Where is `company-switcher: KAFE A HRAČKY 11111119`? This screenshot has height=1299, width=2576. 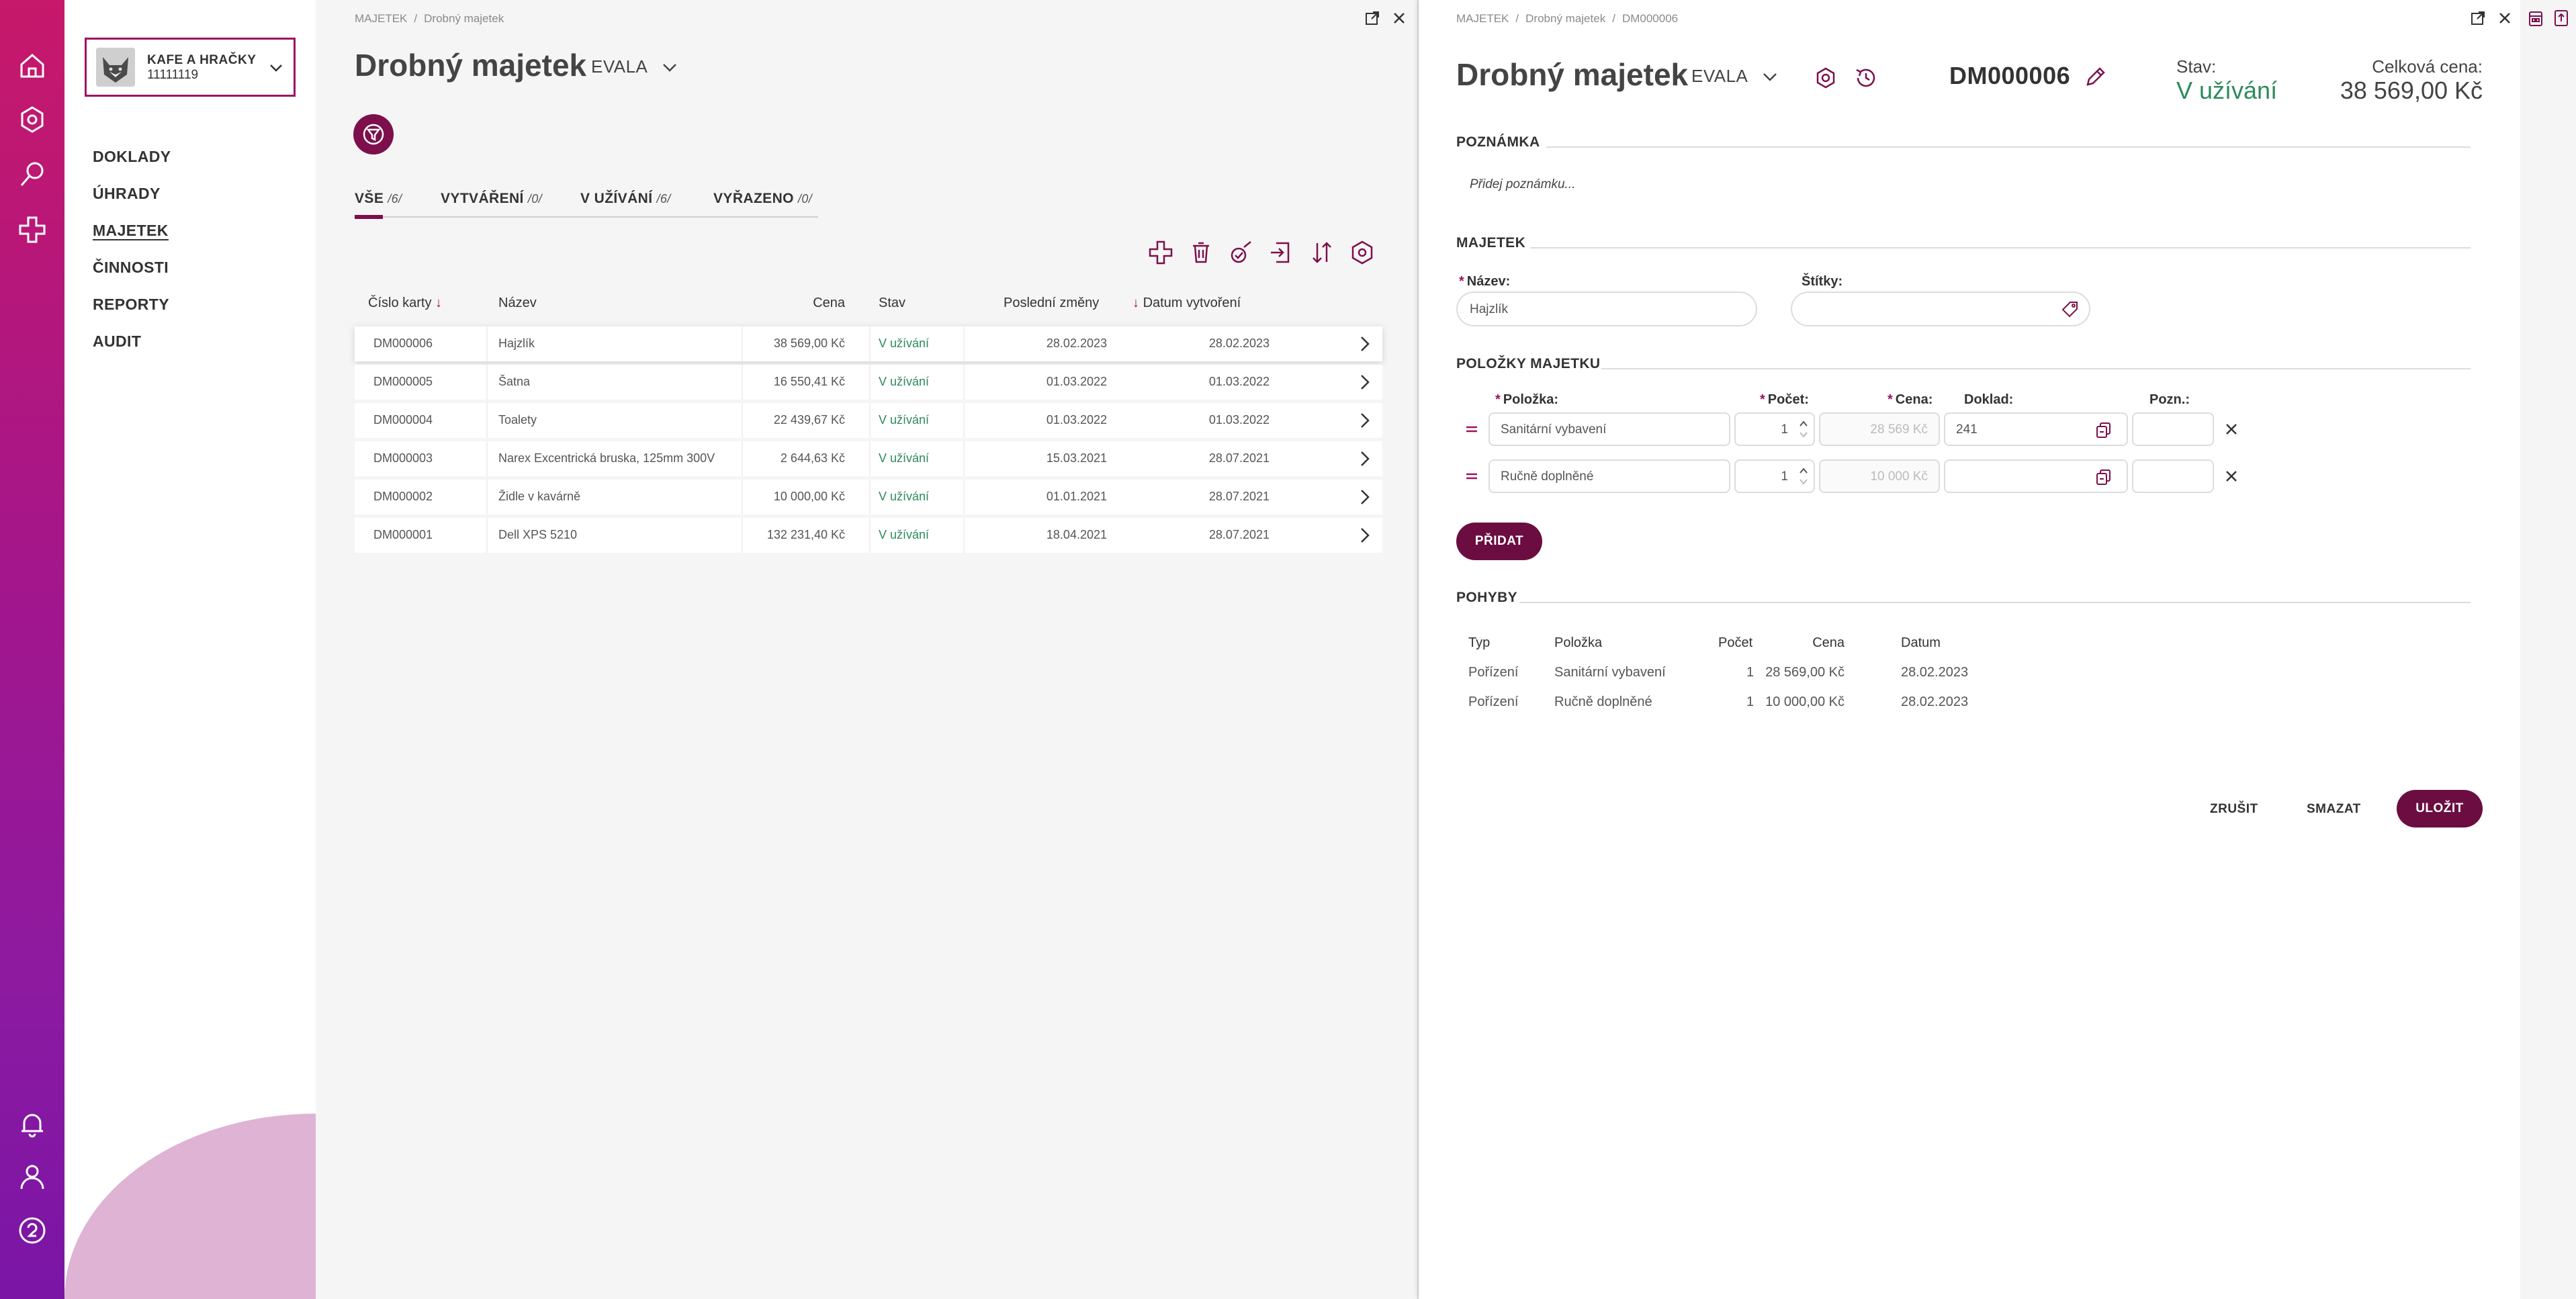 company-switcher: KAFE A HRAČKY 11111119 is located at coordinates (191, 67).